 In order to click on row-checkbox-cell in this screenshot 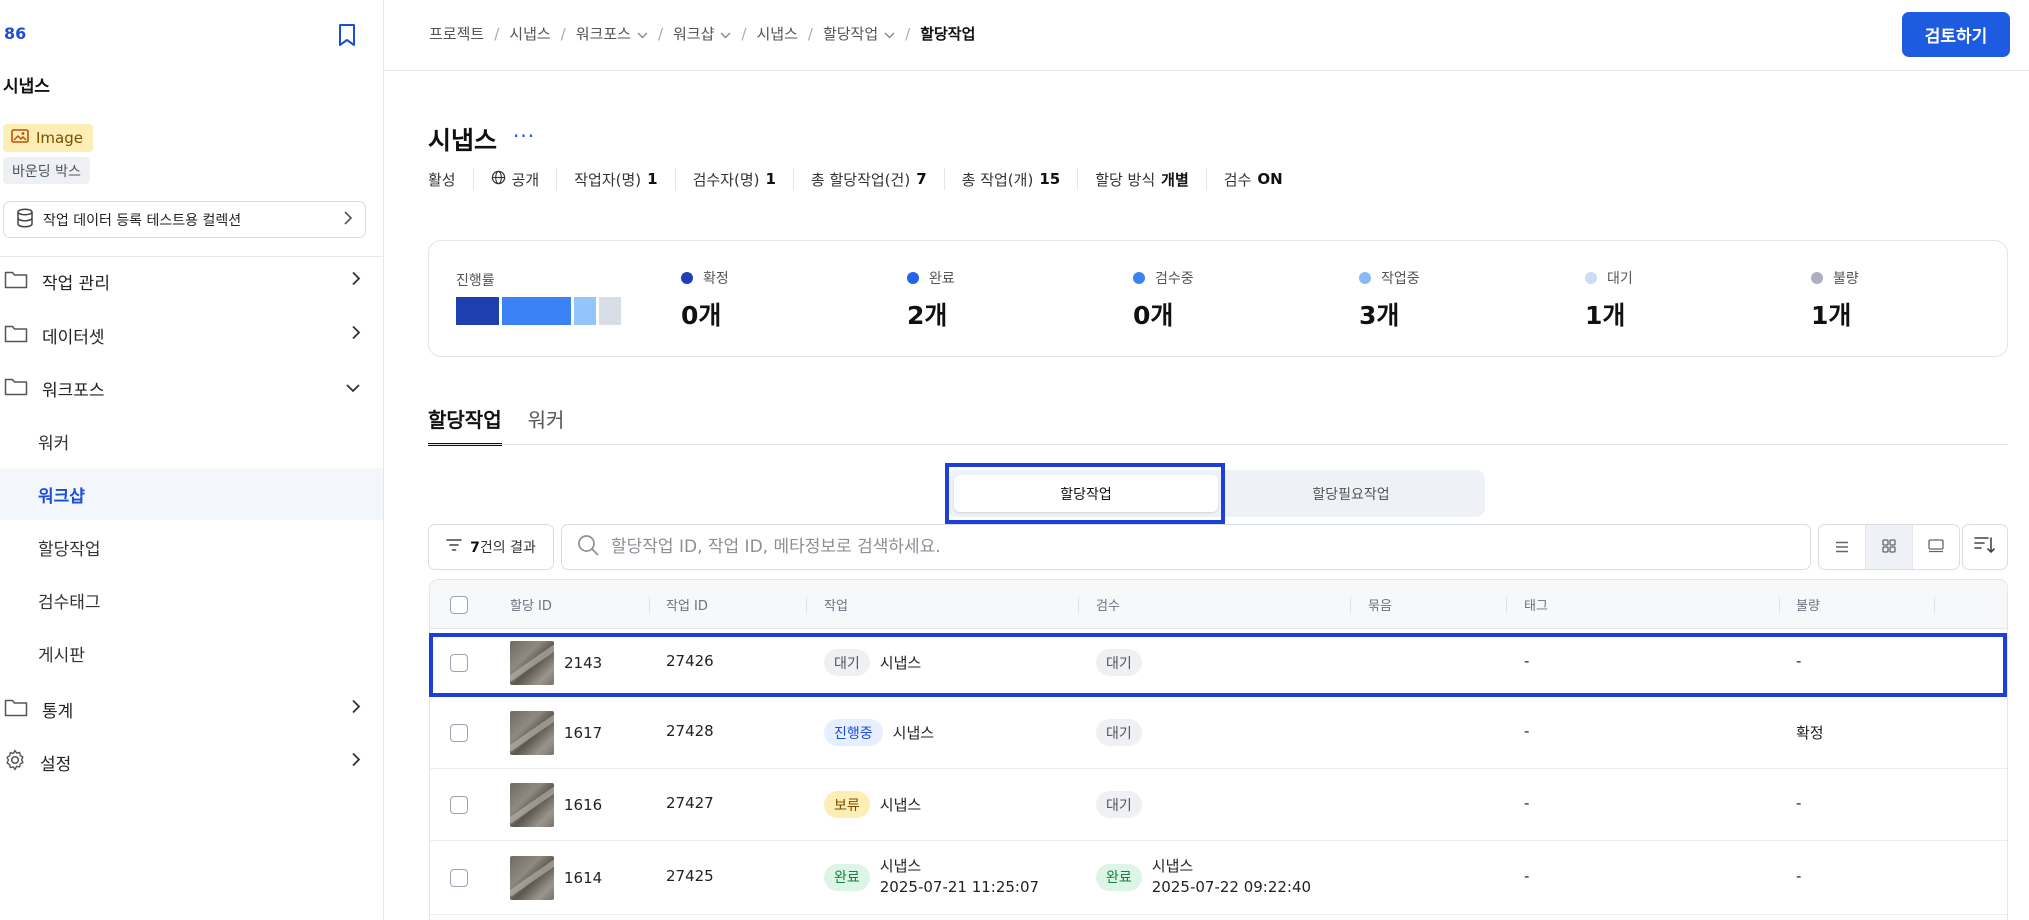, I will do `click(459, 733)`.